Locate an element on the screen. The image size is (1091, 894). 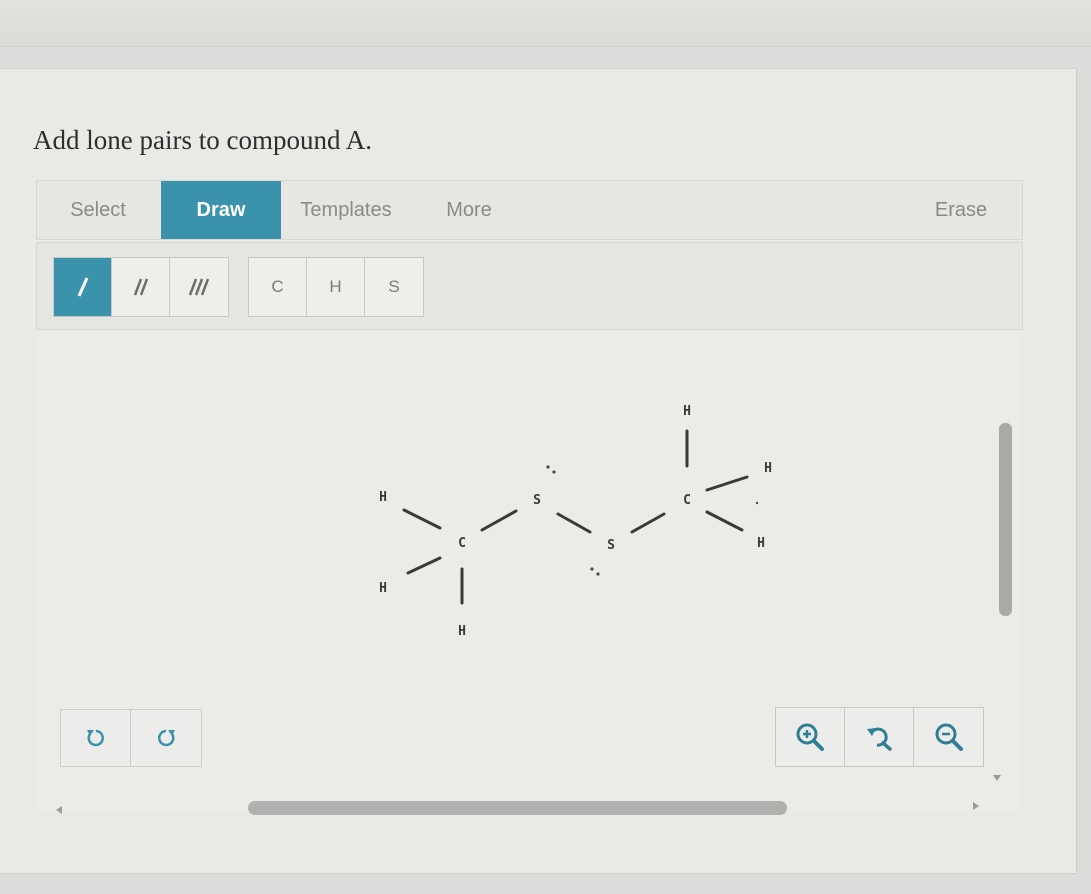
bond-c2-h-lower is located at coordinates (724, 521).